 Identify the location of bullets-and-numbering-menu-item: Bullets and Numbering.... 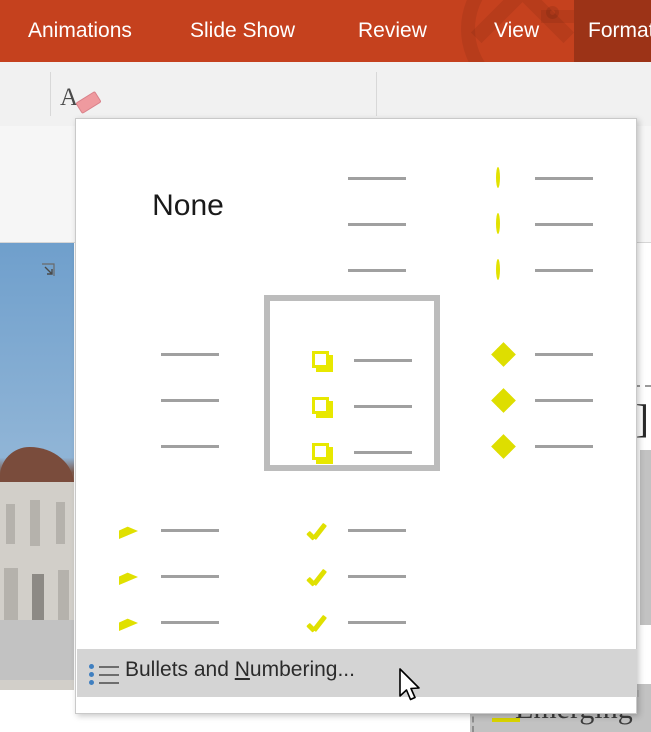
(357, 673).